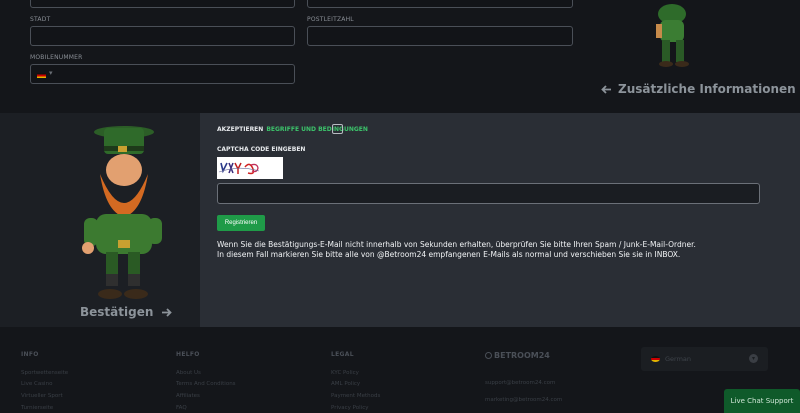 This screenshot has height=413, width=800. What do you see at coordinates (522, 355) in the screenshot?
I see `brand-name: BETROOM24` at bounding box center [522, 355].